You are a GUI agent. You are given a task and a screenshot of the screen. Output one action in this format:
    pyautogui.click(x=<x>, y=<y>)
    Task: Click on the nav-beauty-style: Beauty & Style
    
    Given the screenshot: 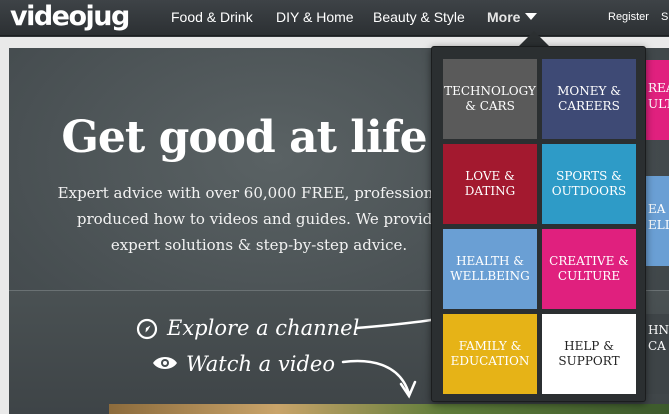 What is the action you would take?
    pyautogui.click(x=419, y=17)
    